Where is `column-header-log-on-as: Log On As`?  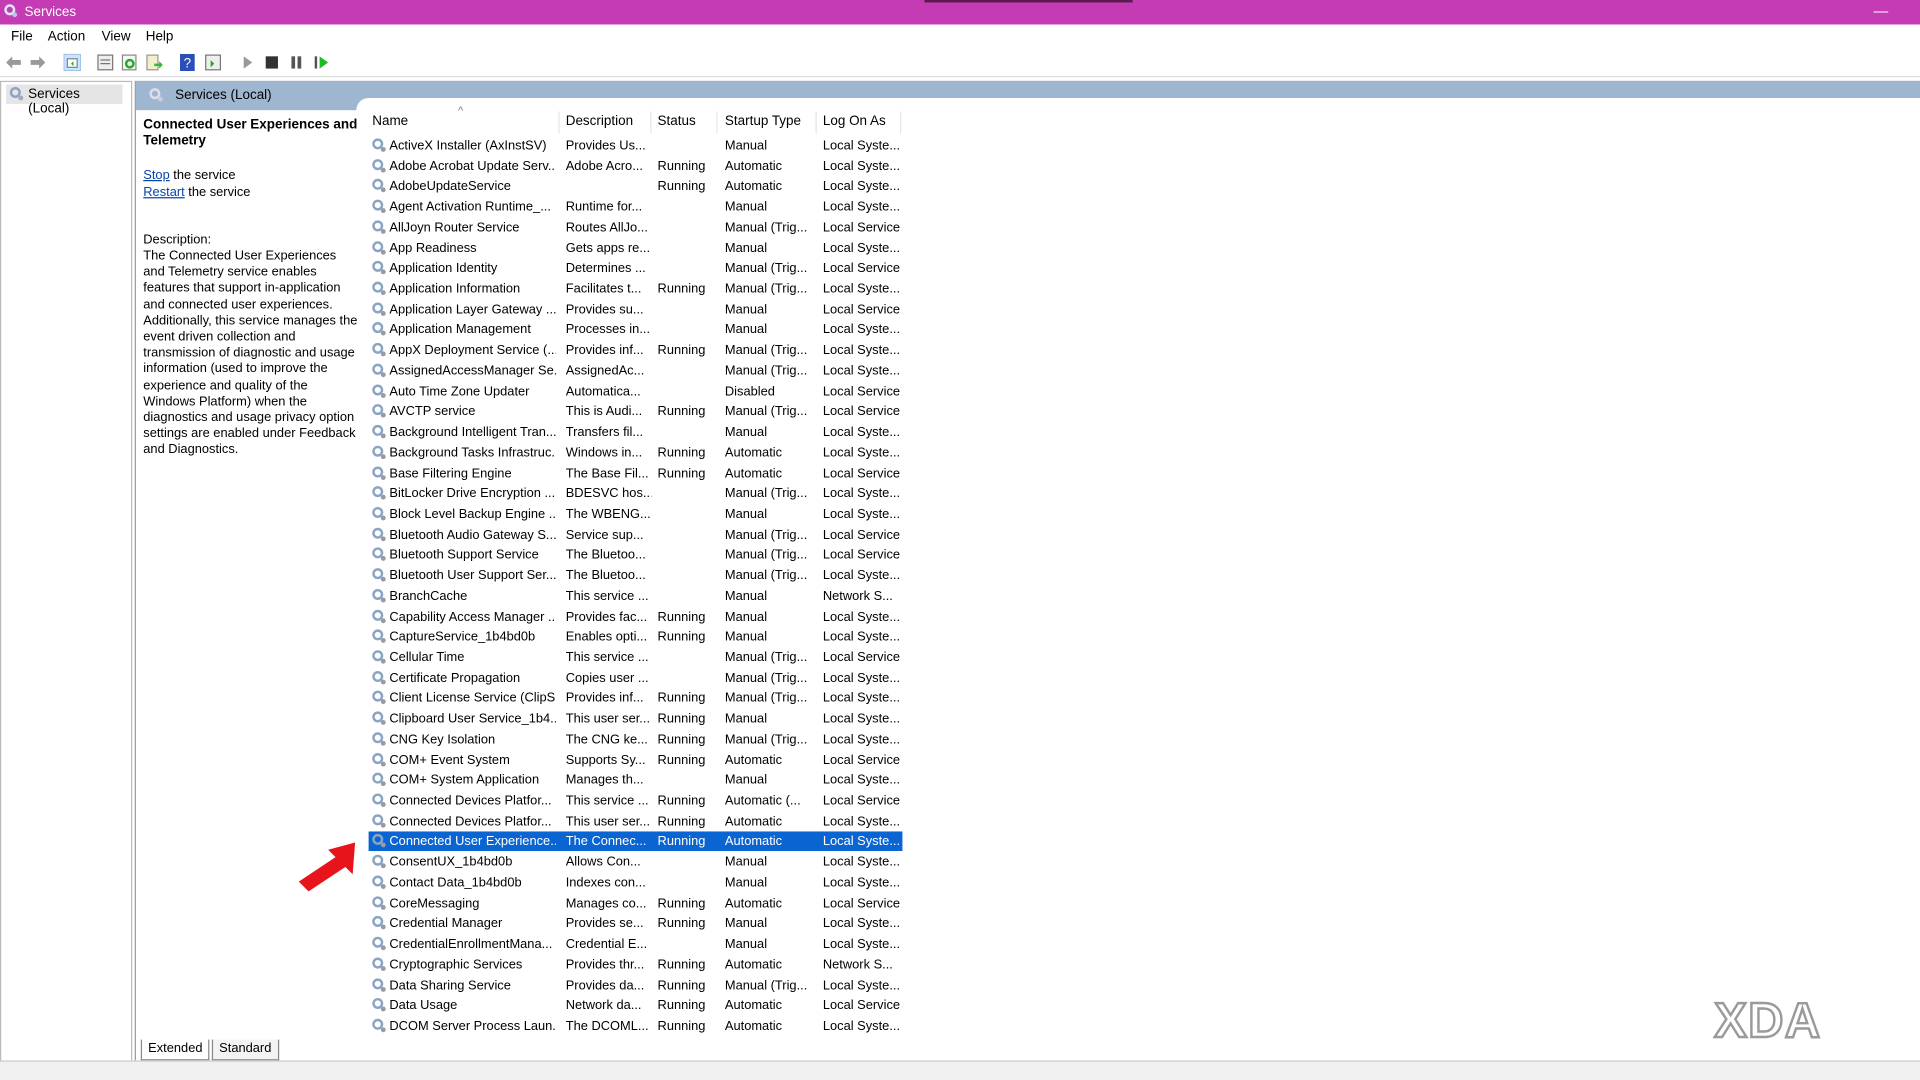
column-header-log-on-as: Log On As is located at coordinates (854, 122).